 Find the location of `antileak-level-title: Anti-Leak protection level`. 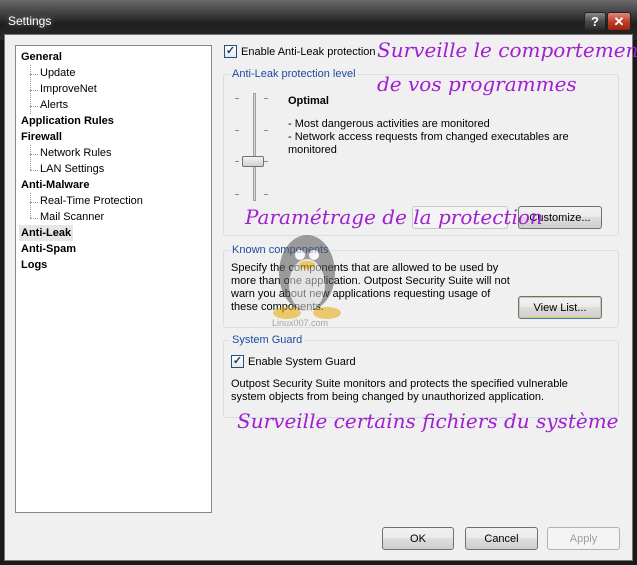

antileak-level-title: Anti-Leak protection level is located at coordinates (294, 74).